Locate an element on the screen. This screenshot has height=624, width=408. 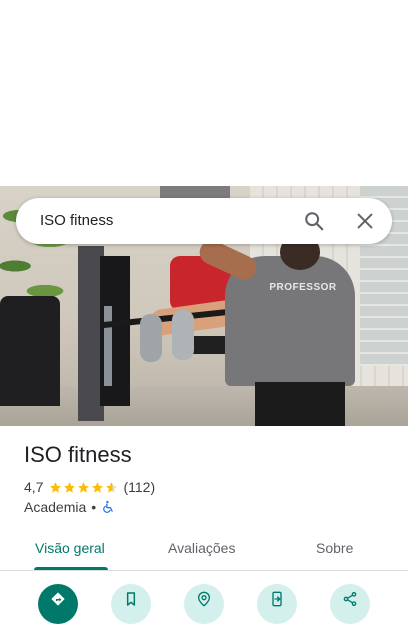
tab-overview: Visão geral is located at coordinates (70, 548).